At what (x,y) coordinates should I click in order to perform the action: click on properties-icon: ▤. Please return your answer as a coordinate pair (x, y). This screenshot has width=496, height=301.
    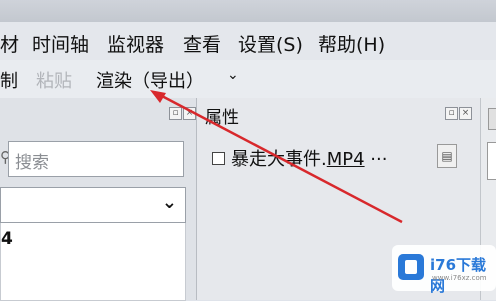
    Looking at the image, I should click on (447, 156).